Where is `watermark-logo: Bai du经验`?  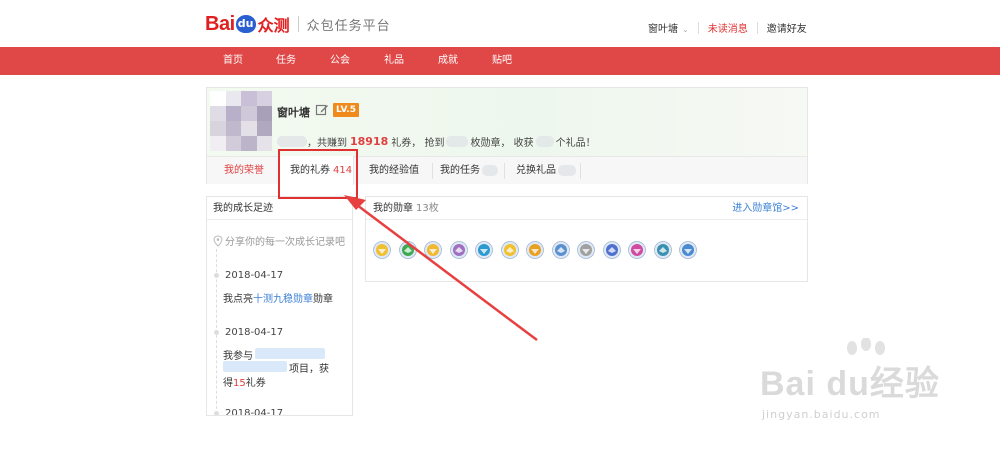 watermark-logo: Bai du经验 is located at coordinates (850, 384).